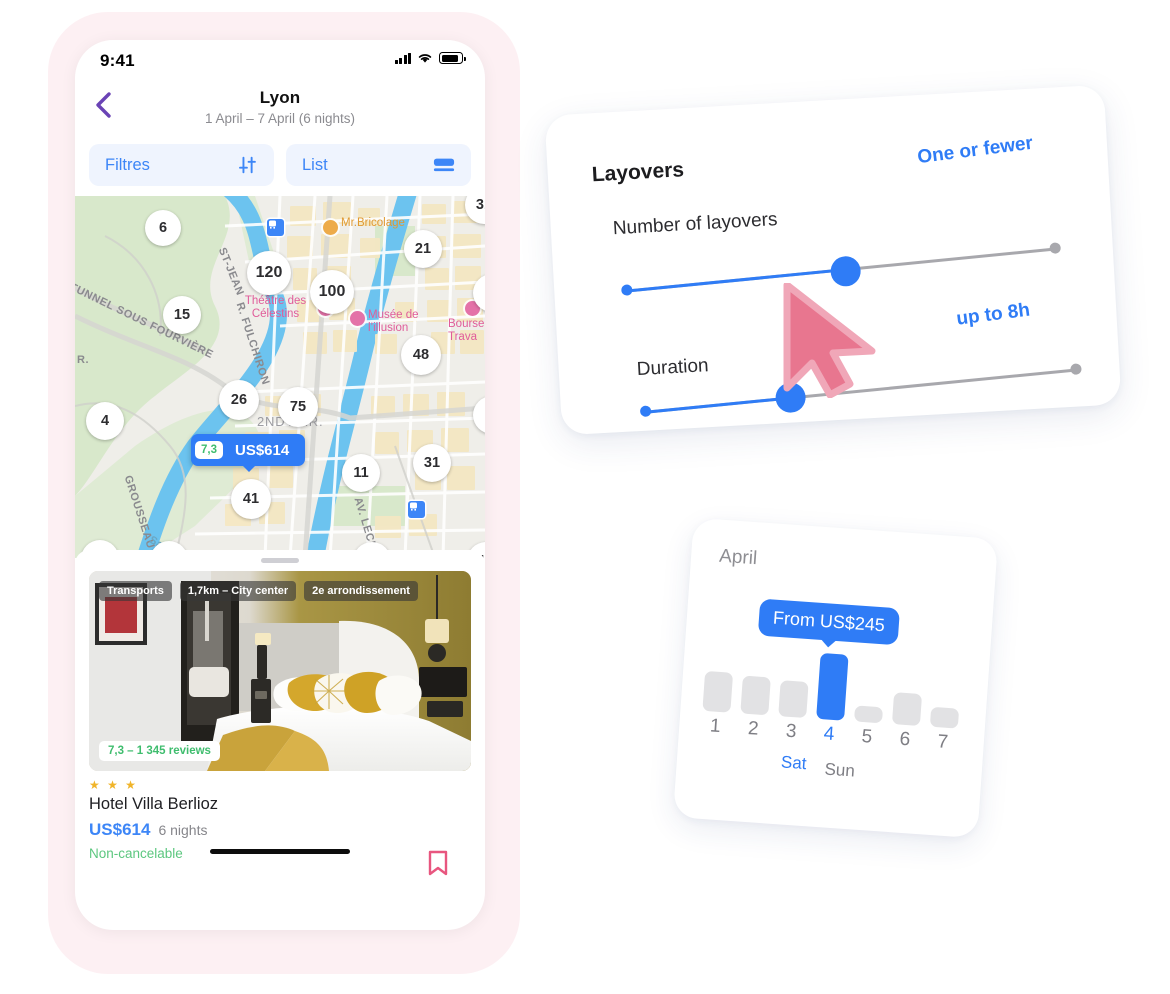 The width and height of the screenshot is (1170, 994). Describe the element at coordinates (181, 165) in the screenshot. I see `filters-button: Filtres` at that location.